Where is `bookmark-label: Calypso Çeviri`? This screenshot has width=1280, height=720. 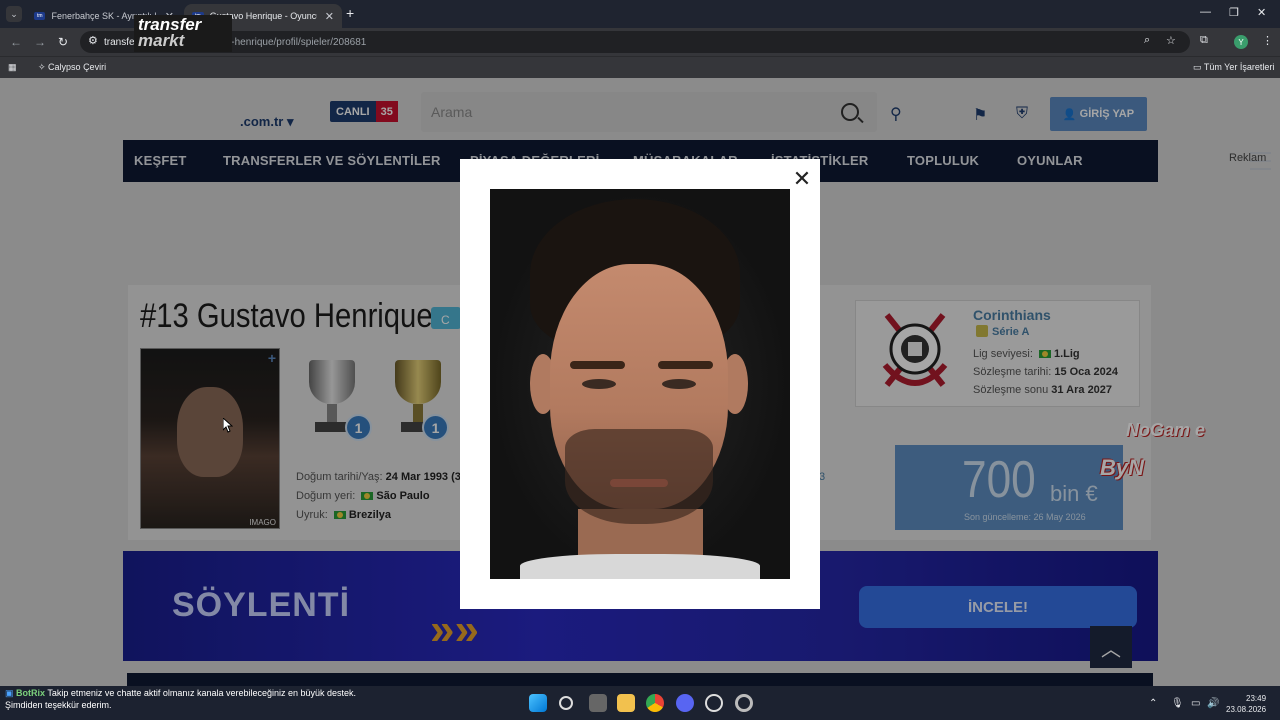 bookmark-label: Calypso Çeviri is located at coordinates (77, 67).